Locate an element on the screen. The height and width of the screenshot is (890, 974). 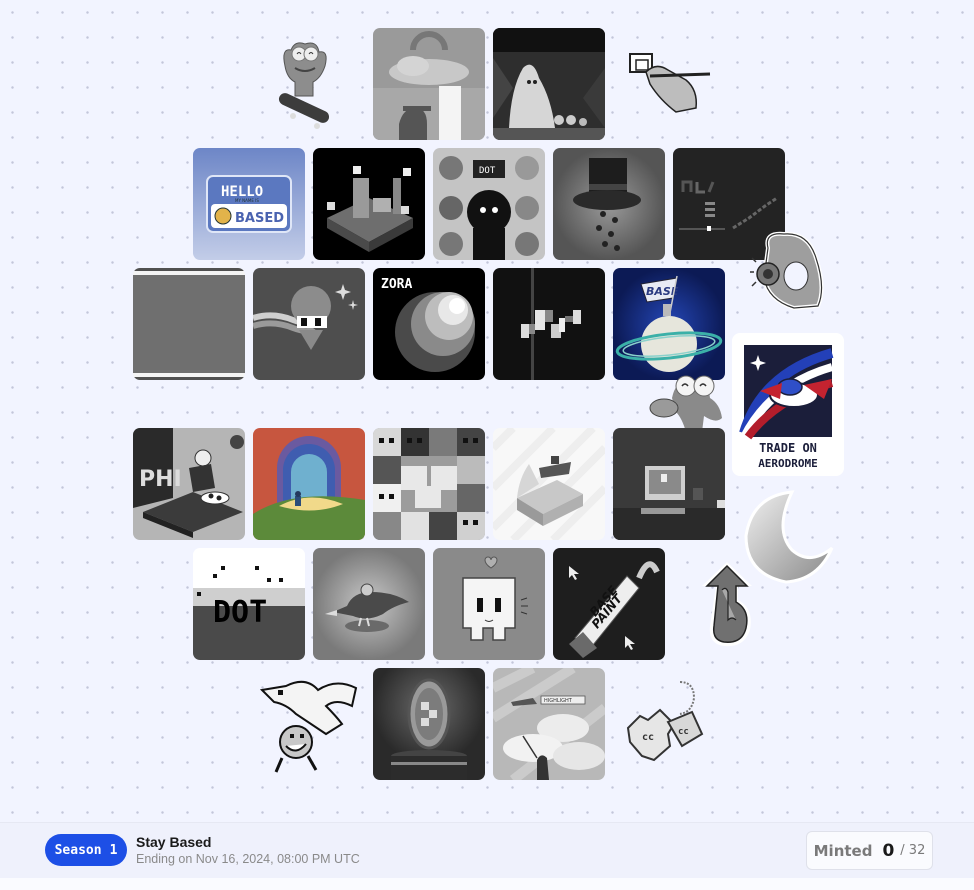
phi-text: PHI is located at coordinates (160, 479).